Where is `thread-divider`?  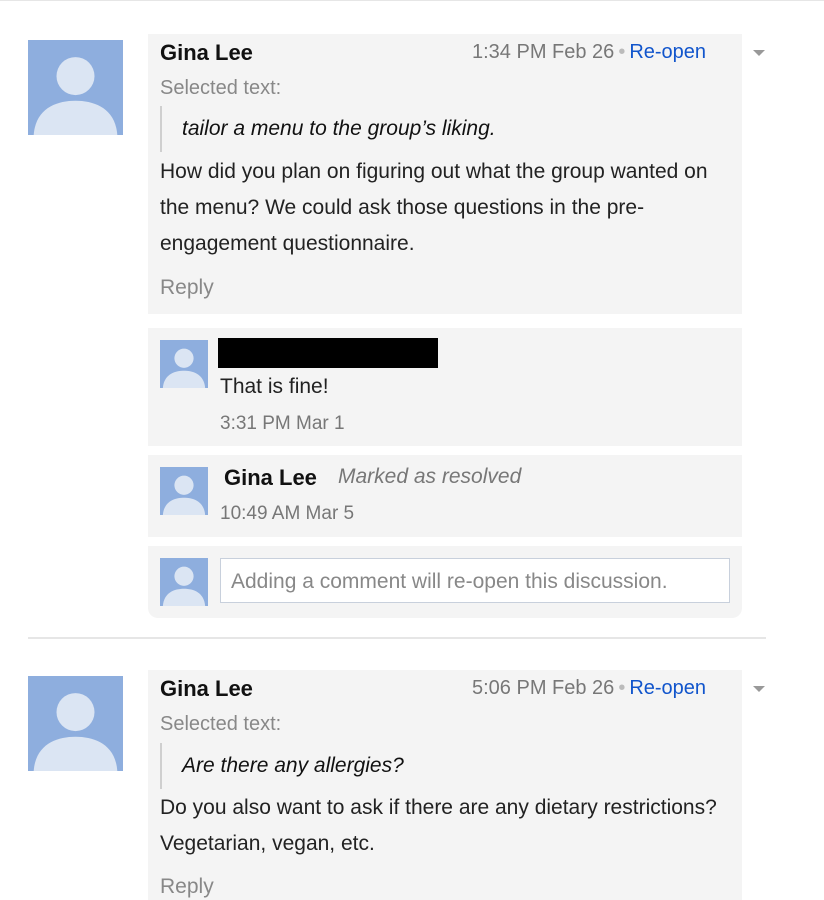
thread-divider is located at coordinates (397, 638).